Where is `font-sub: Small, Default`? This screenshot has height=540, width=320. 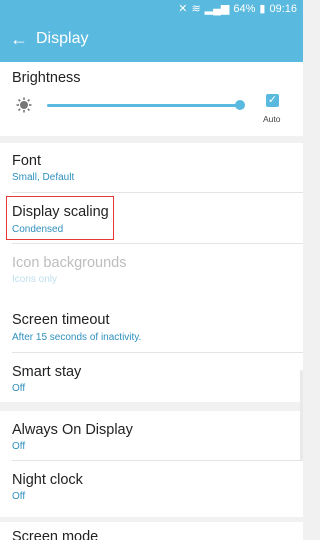
font-sub: Small, Default is located at coordinates (43, 177).